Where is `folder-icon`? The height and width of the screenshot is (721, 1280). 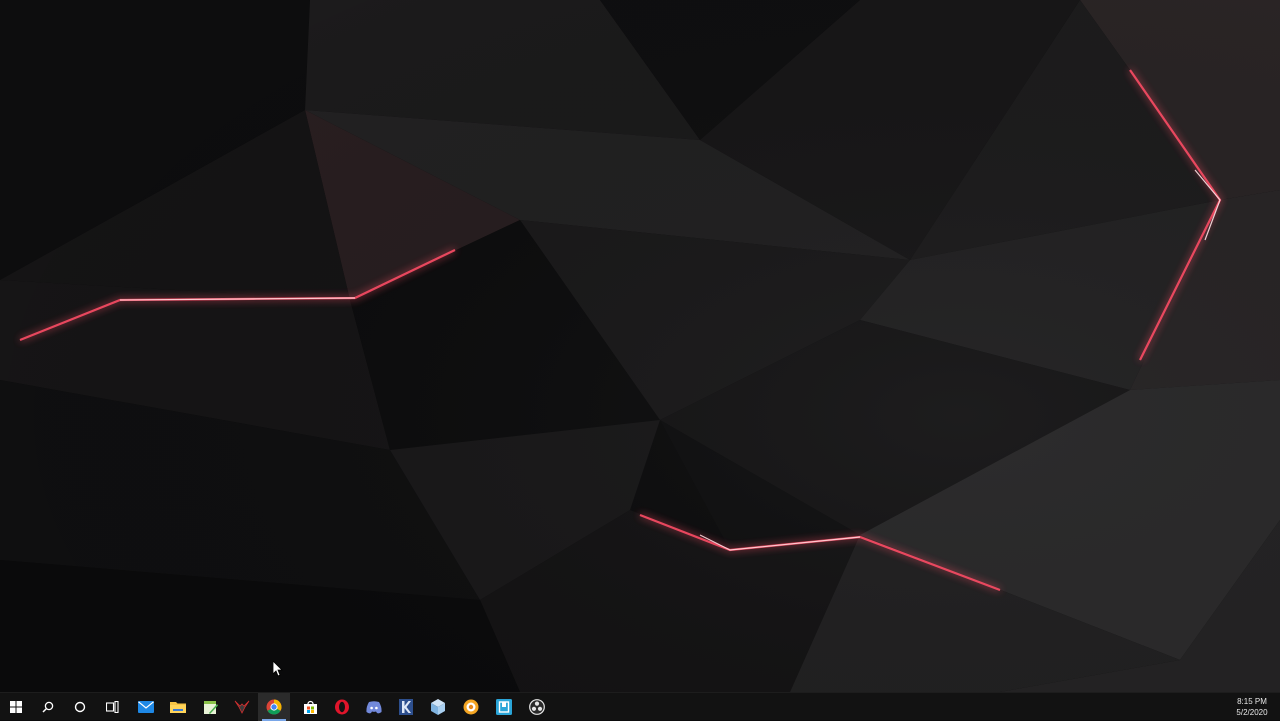
folder-icon is located at coordinates (178, 707).